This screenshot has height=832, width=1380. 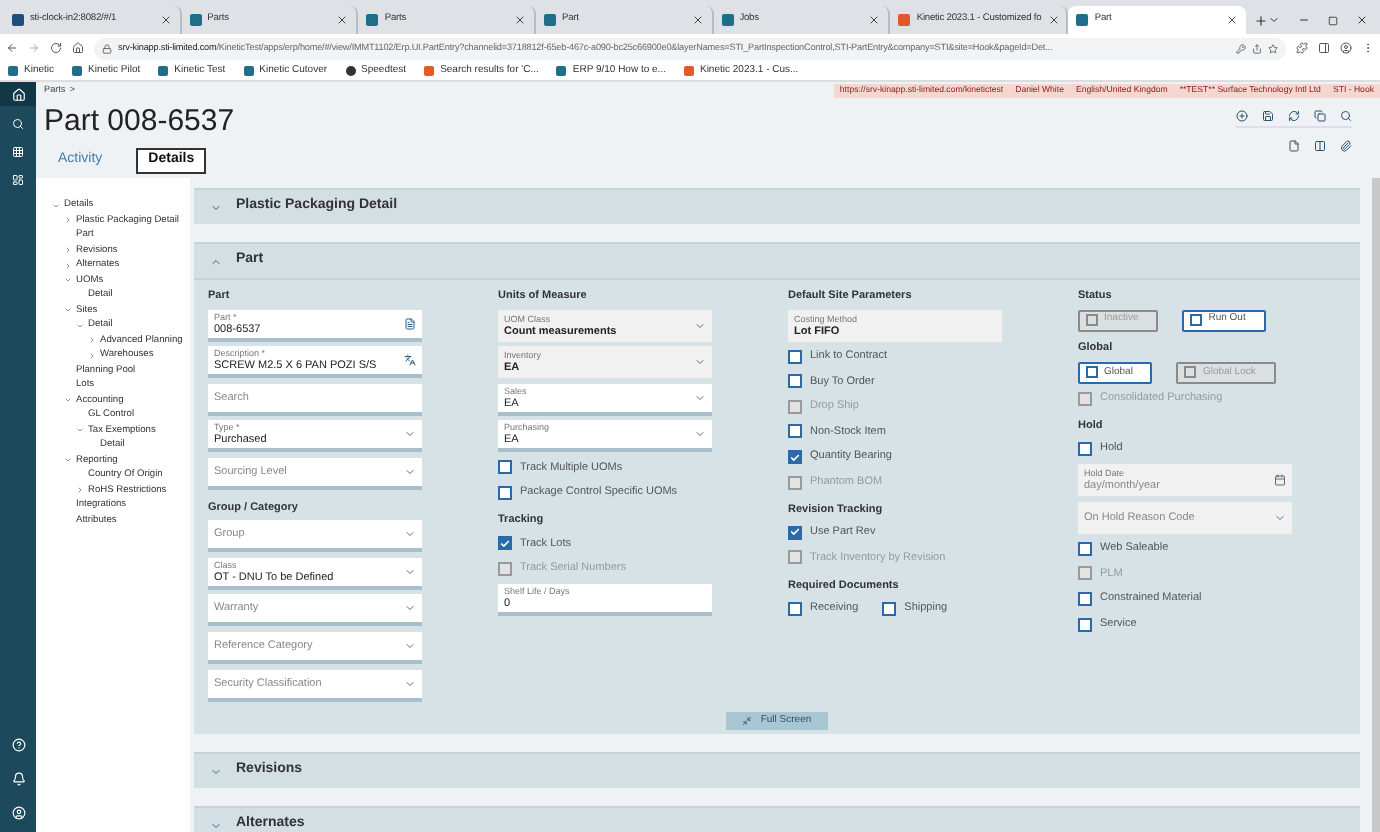 What do you see at coordinates (78, 48) in the screenshot?
I see `home-icon` at bounding box center [78, 48].